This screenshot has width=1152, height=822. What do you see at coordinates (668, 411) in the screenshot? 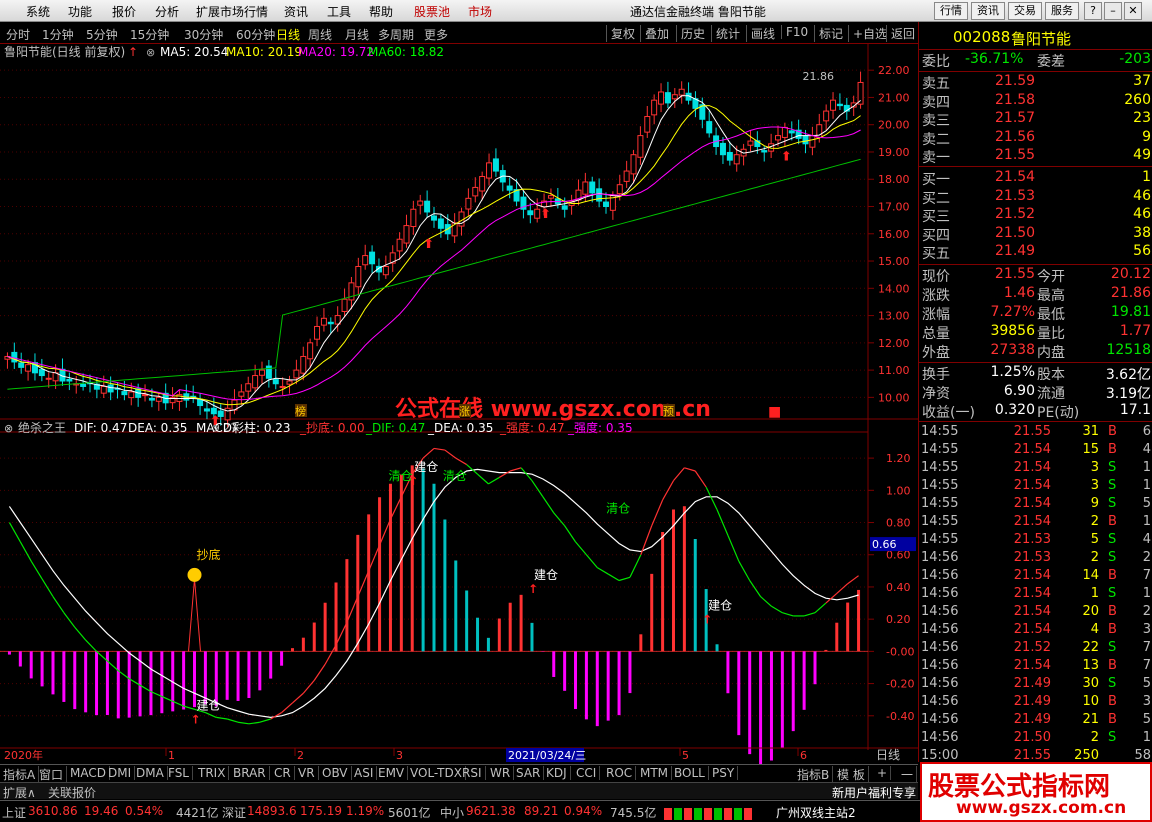
I see `event-marker: 预` at bounding box center [668, 411].